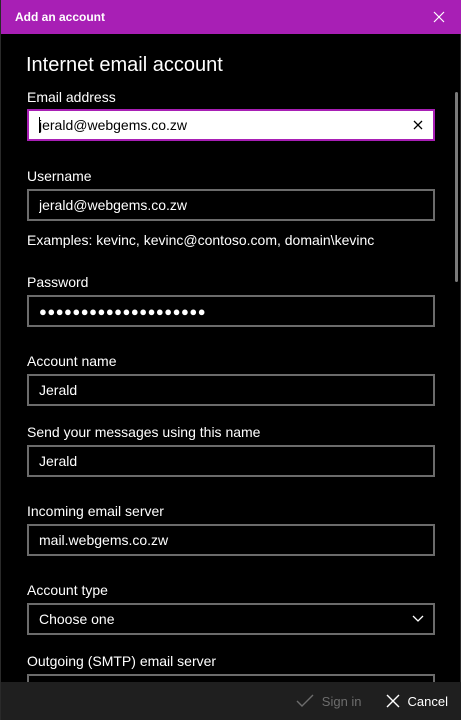 Image resolution: width=461 pixels, height=720 pixels. What do you see at coordinates (231, 390) in the screenshot?
I see `account-name-field: Jerald` at bounding box center [231, 390].